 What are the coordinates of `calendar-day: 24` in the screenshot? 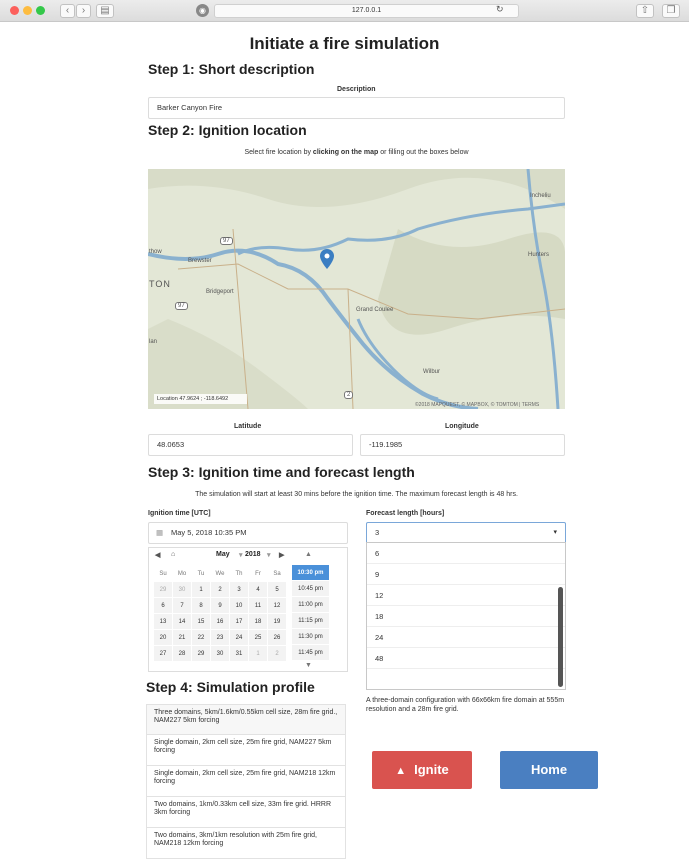 It's located at (239, 637).